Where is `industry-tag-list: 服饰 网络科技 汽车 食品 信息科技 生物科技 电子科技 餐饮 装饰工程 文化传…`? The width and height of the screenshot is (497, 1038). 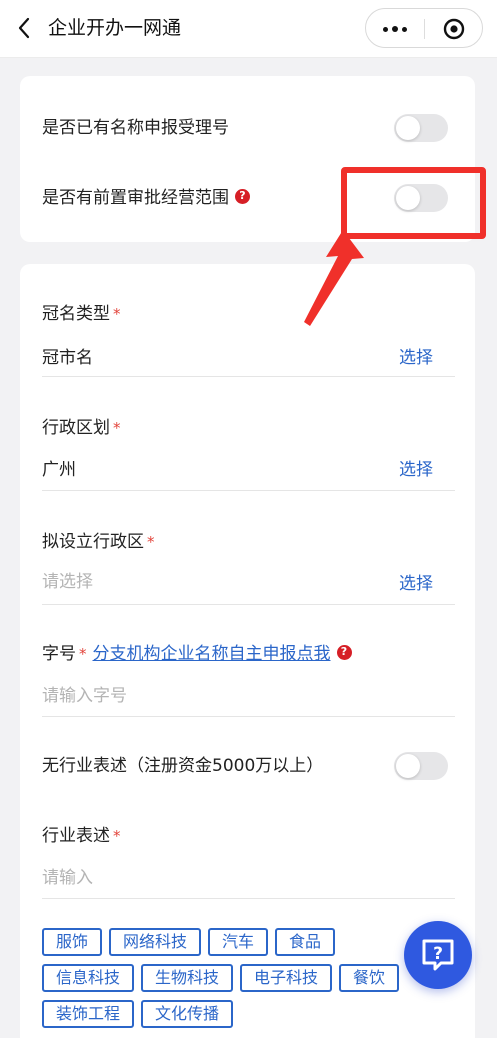 industry-tag-list: 服饰 网络科技 汽车 食品 信息科技 生物科技 电子科技 餐饮 装饰工程 文化传… is located at coordinates (222, 978).